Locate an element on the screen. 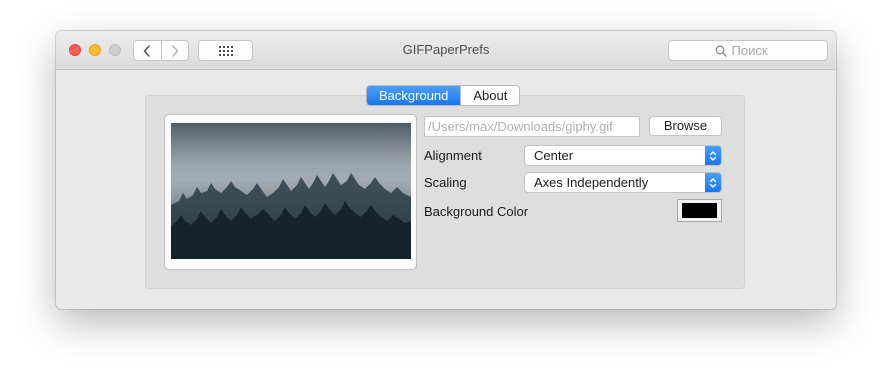 The height and width of the screenshot is (389, 892). scaling-label: Scaling is located at coordinates (445, 182).